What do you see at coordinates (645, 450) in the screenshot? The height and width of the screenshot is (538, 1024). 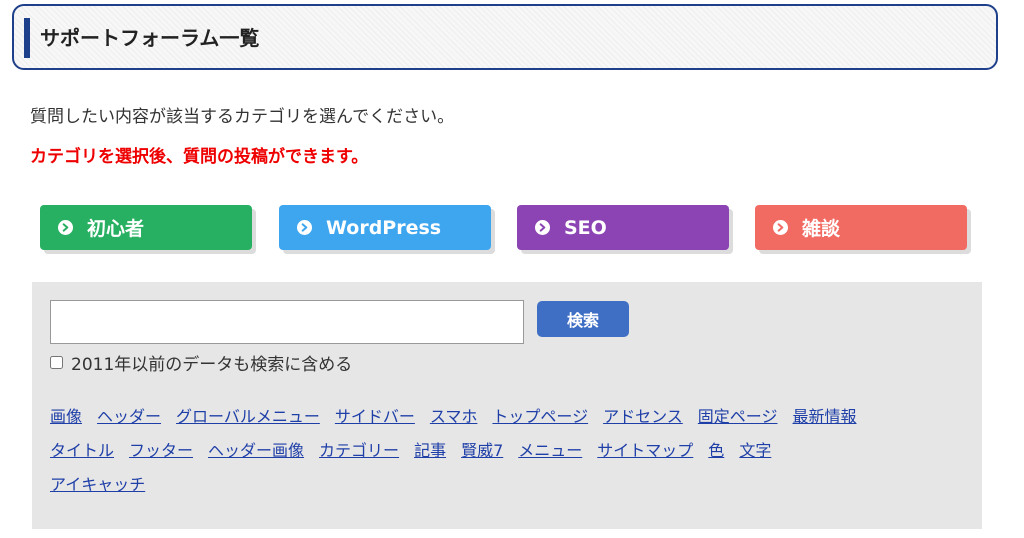 I see `tag-link: サイトマップ` at bounding box center [645, 450].